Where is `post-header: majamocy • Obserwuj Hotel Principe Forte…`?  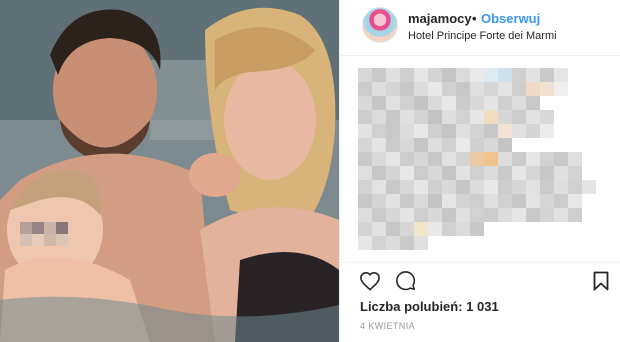
post-header: majamocy • Obserwuj Hotel Principe Forte… is located at coordinates (480, 28).